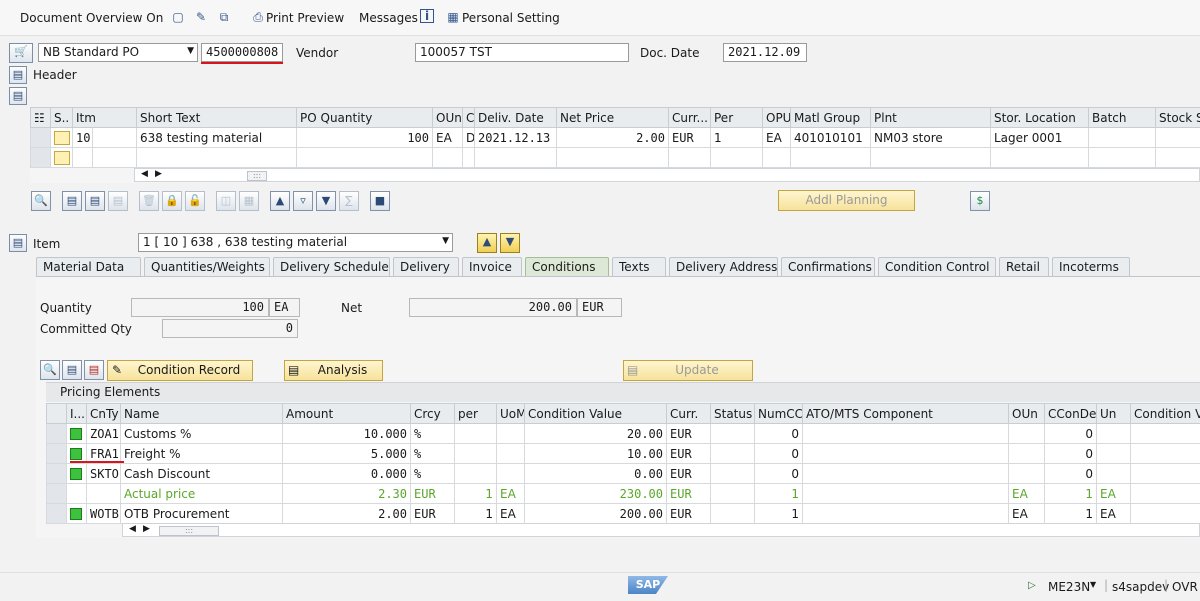 The image size is (1200, 601). Describe the element at coordinates (95, 201) in the screenshot. I see `paste-icon: ▤` at that location.